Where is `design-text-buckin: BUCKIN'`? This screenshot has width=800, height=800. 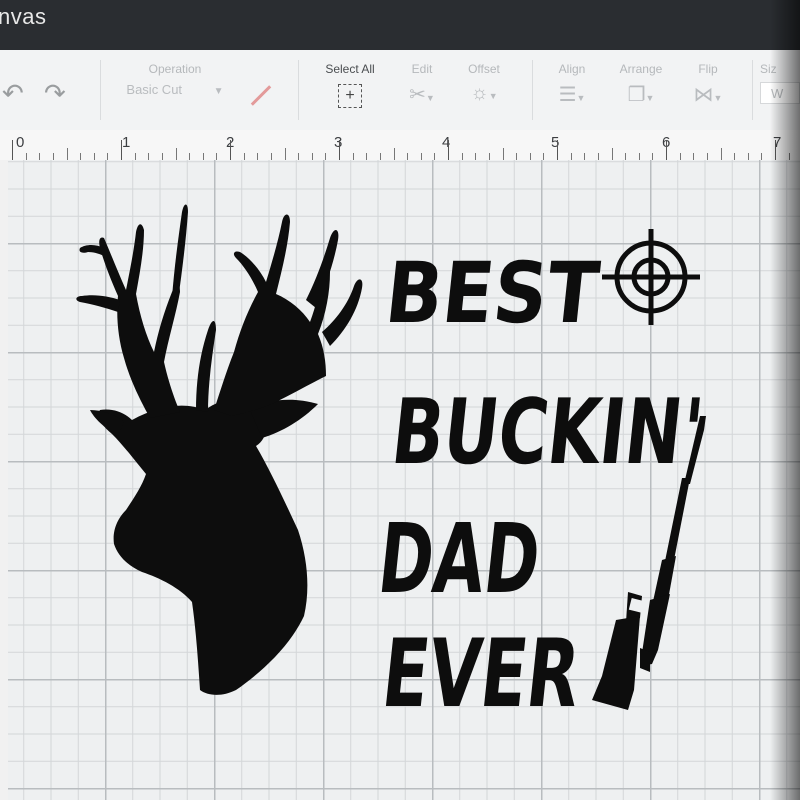
design-text-buckin: BUCKIN' is located at coordinates (547, 432).